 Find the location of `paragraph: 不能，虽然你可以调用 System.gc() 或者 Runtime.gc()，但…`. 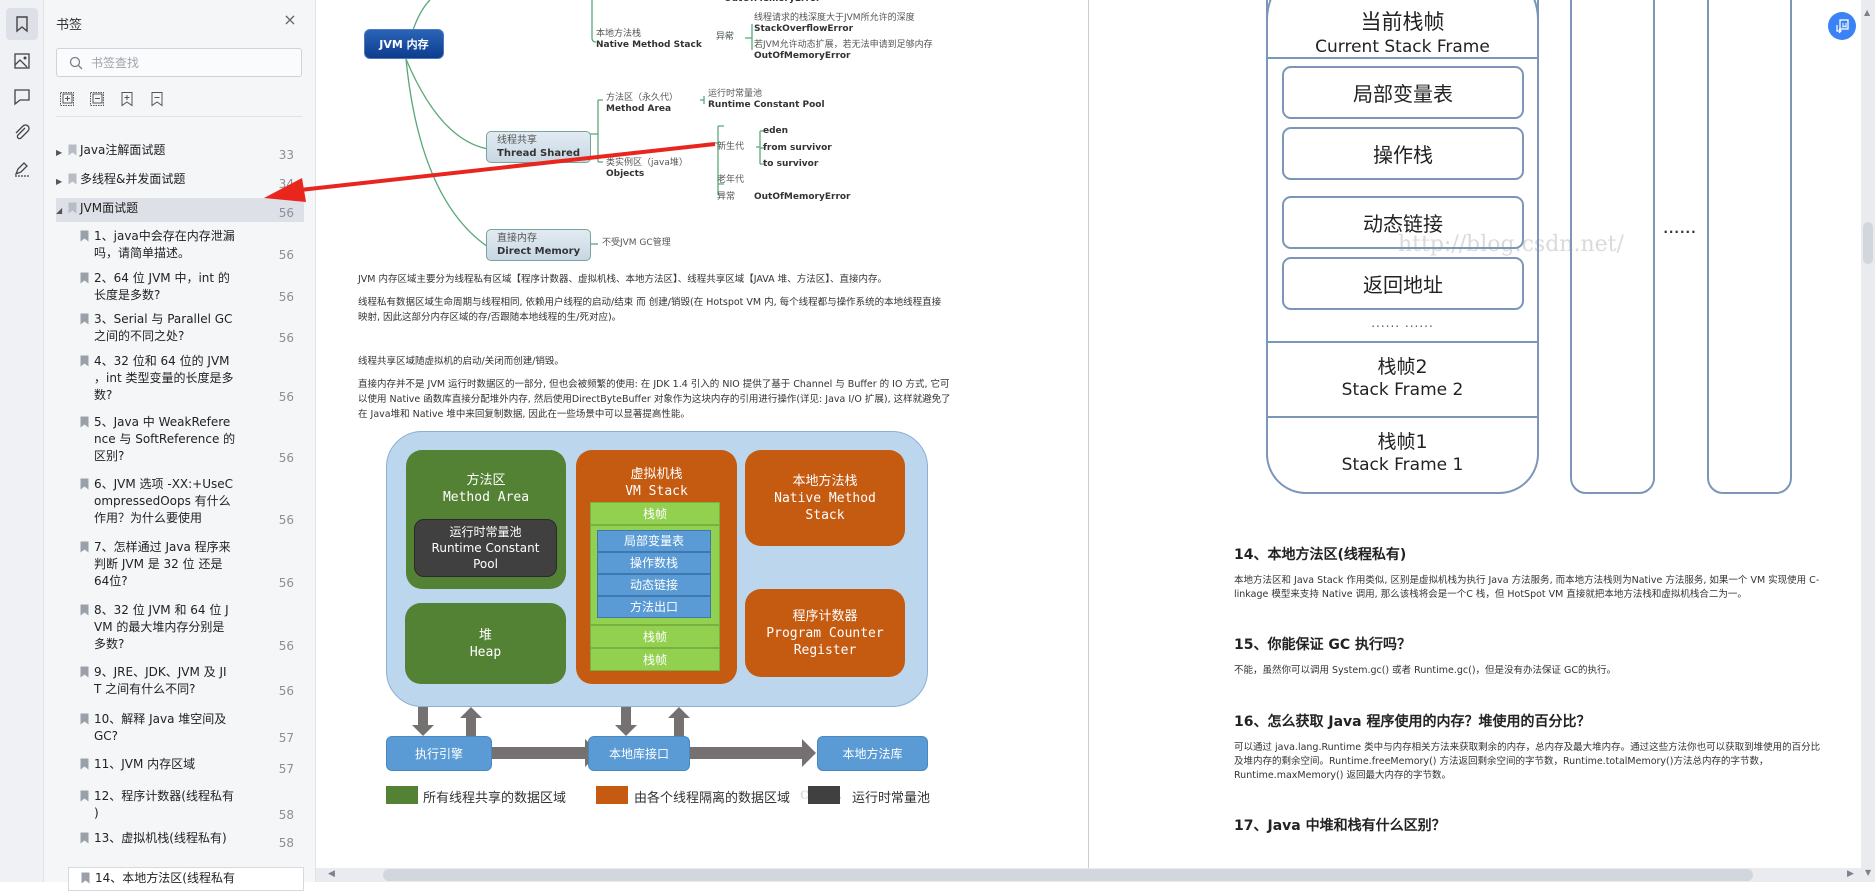

paragraph: 不能，虽然你可以调用 System.gc() 或者 Runtime.gc()，但… is located at coordinates (1425, 670).